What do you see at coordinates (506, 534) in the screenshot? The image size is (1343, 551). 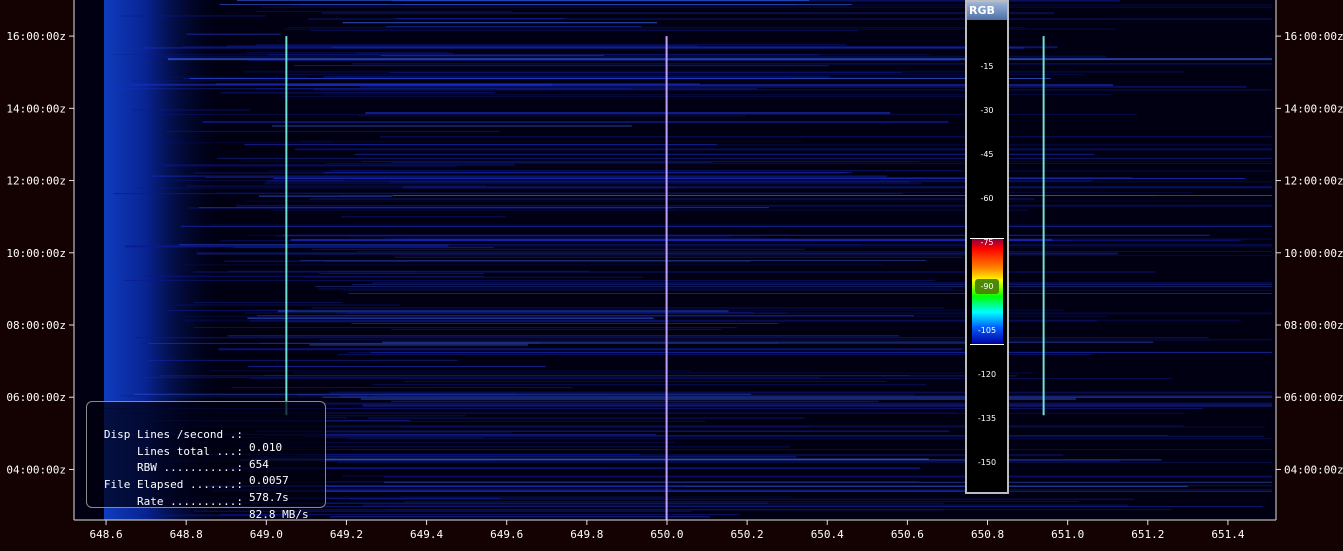 I see `x-tick-label: 649.6` at bounding box center [506, 534].